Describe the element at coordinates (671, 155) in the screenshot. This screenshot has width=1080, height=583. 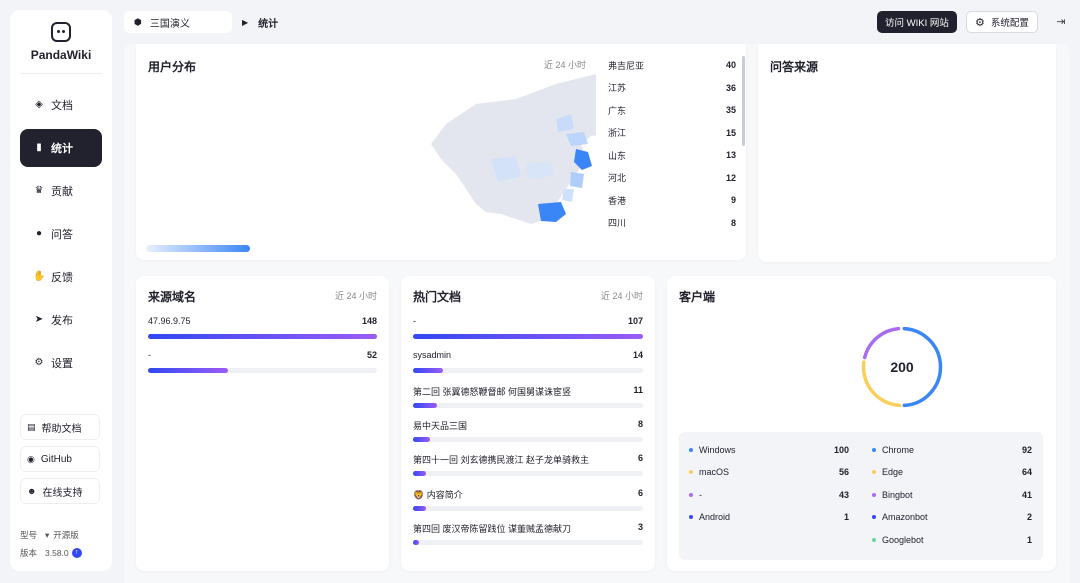
I see `list-item: 山东 13` at that location.